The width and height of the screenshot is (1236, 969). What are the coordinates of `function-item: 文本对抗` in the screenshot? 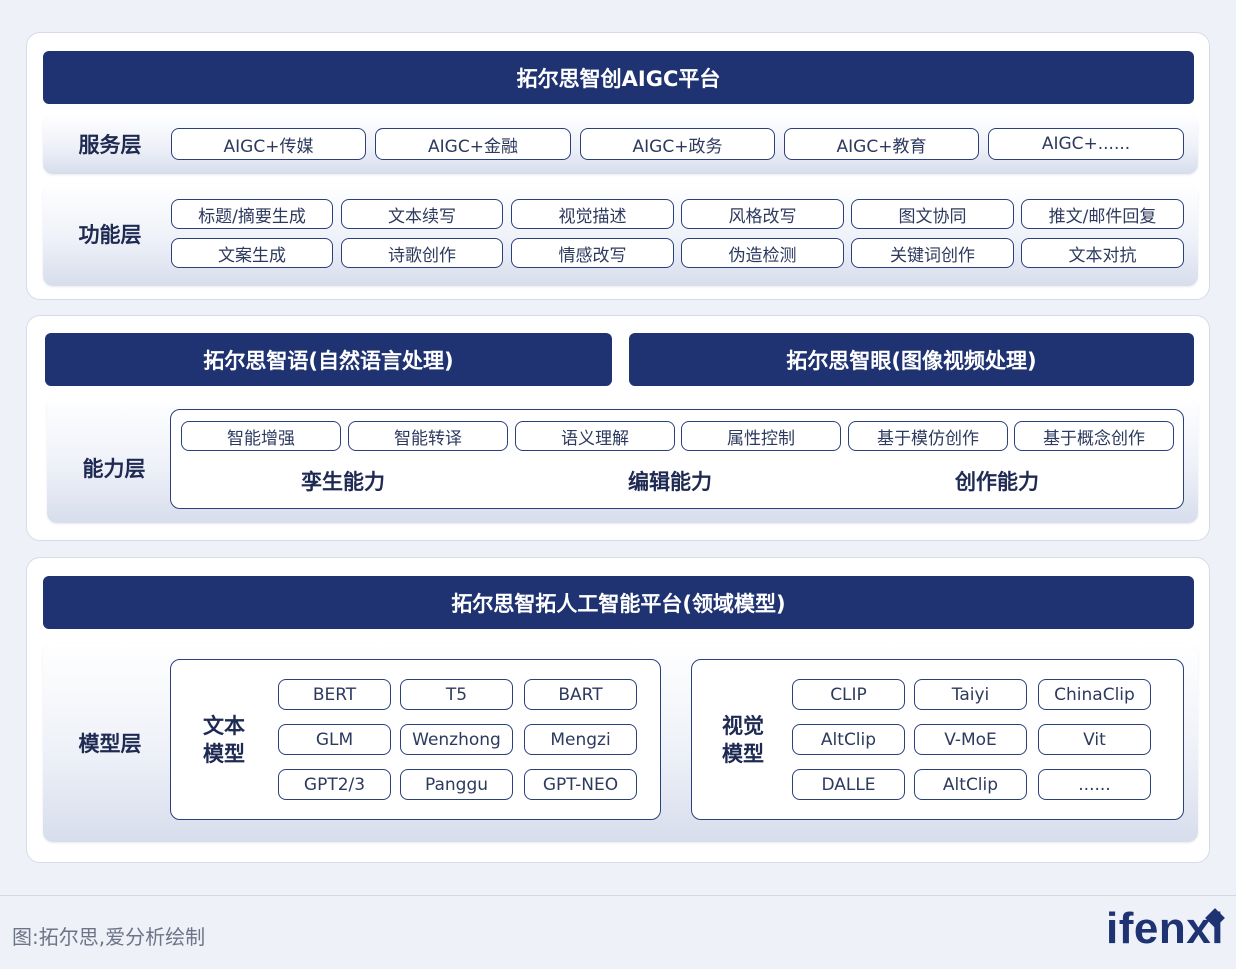 It's located at (1102, 253).